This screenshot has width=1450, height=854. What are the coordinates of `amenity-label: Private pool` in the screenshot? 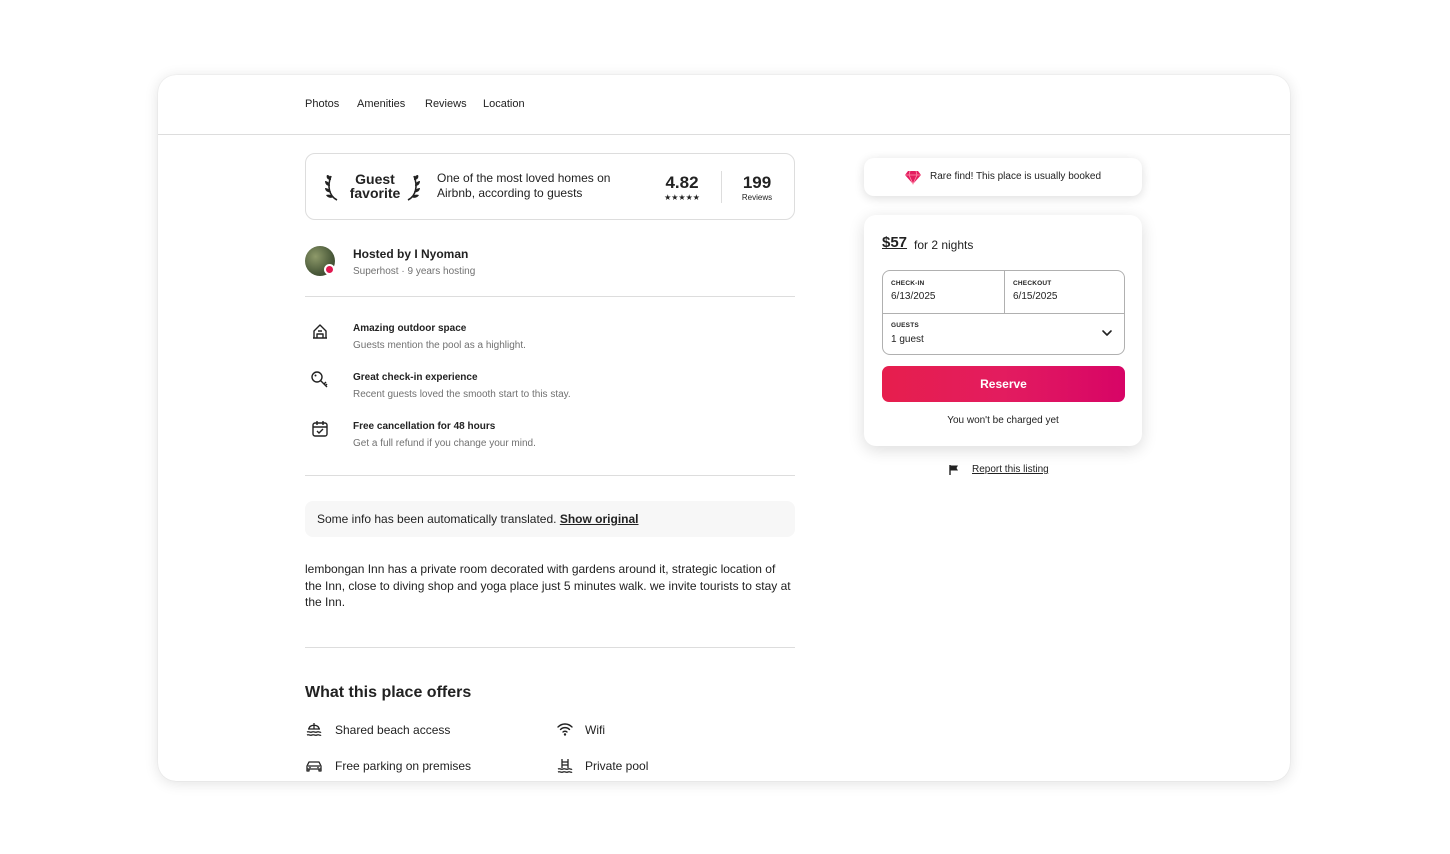 It's located at (617, 766).